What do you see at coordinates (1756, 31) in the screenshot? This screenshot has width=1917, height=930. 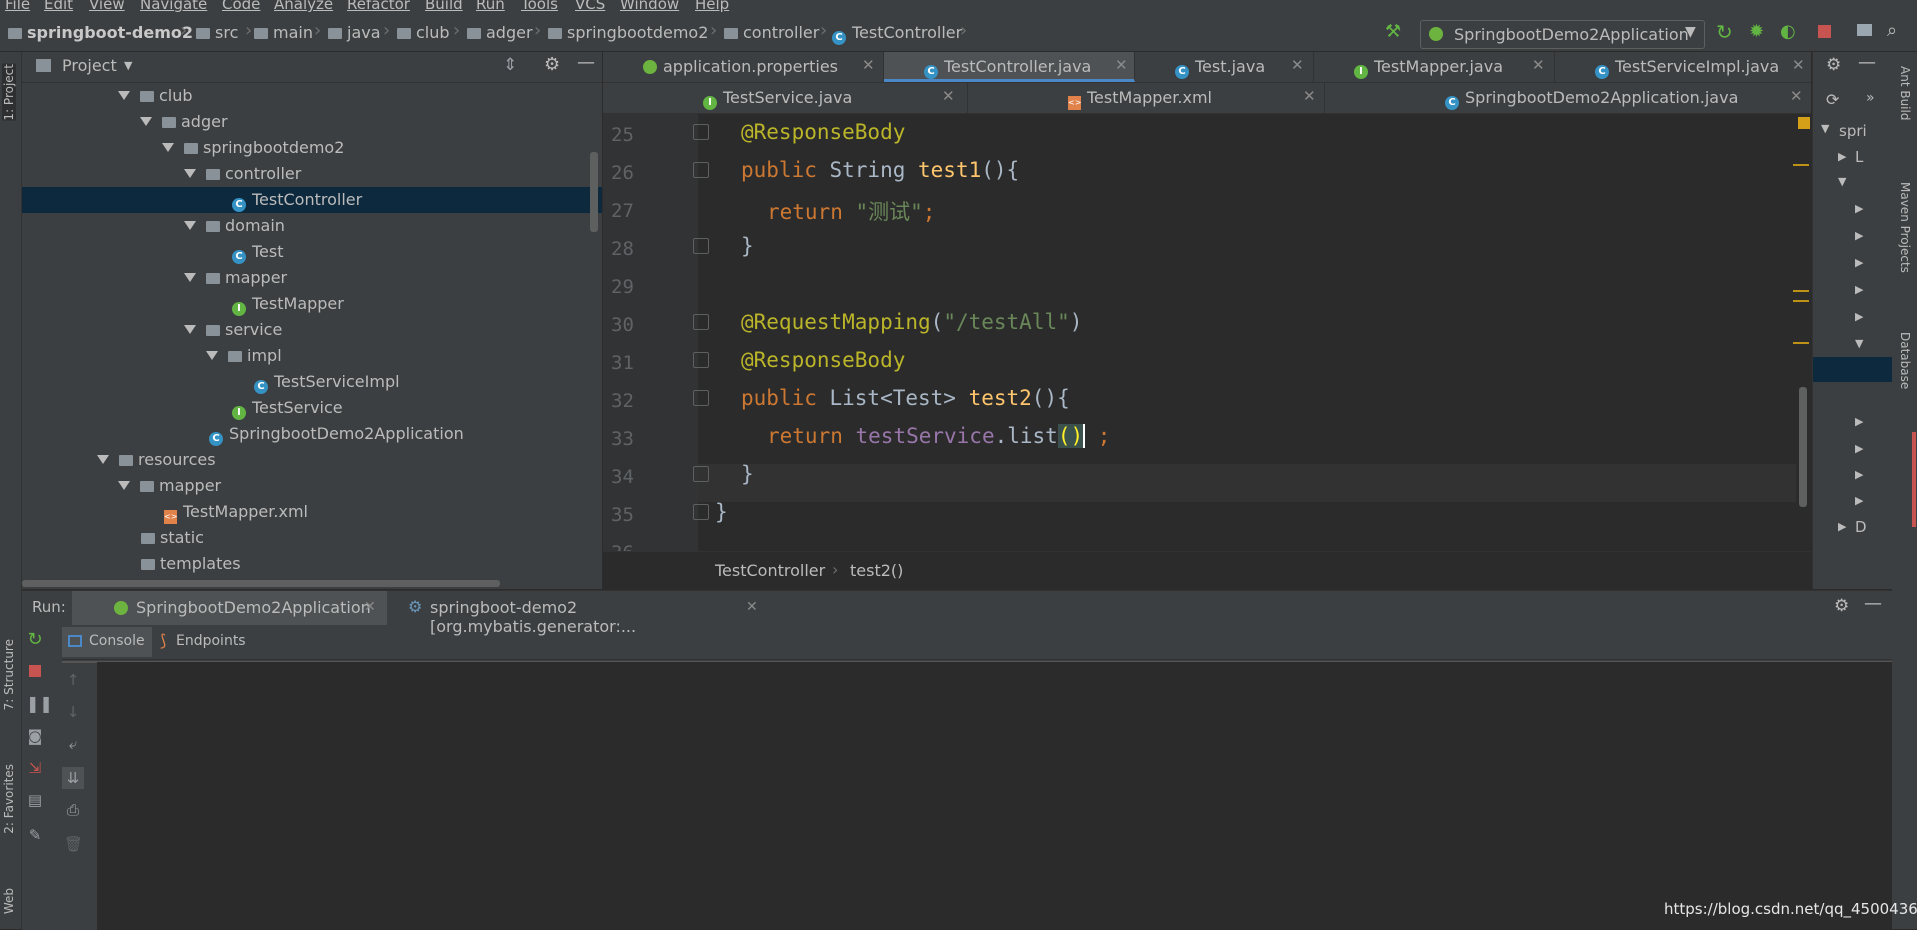 I see `debug-bug-icon: ✹` at bounding box center [1756, 31].